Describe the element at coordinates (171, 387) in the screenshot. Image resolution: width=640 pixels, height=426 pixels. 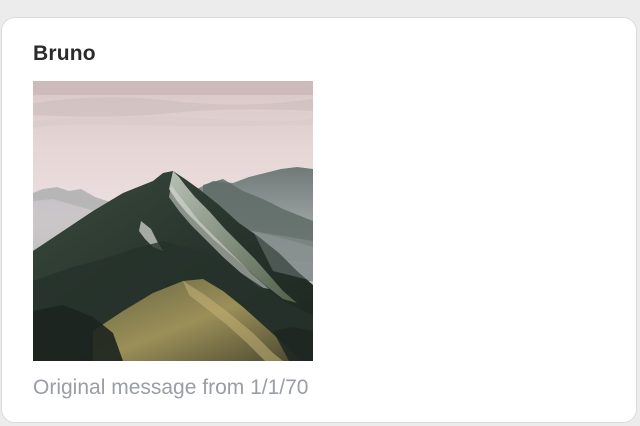
I see `original-message-caption: Original message from 1/1/70` at that location.